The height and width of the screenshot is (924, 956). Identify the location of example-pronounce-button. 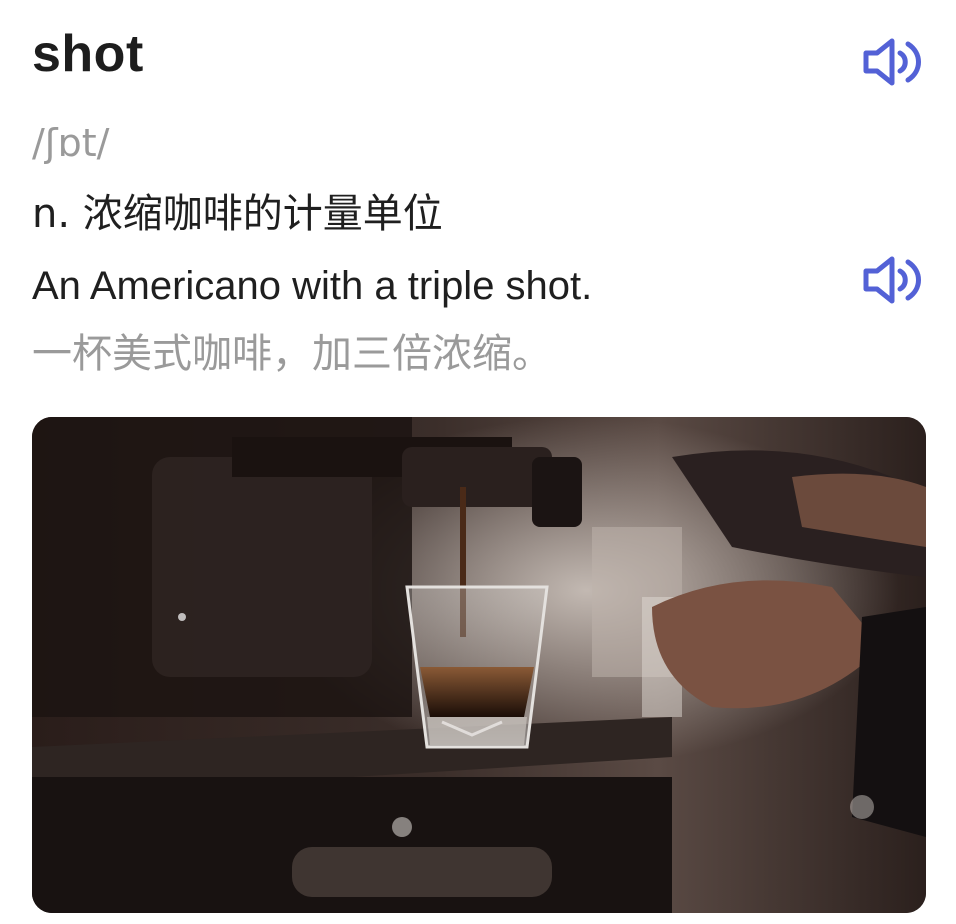
(894, 280).